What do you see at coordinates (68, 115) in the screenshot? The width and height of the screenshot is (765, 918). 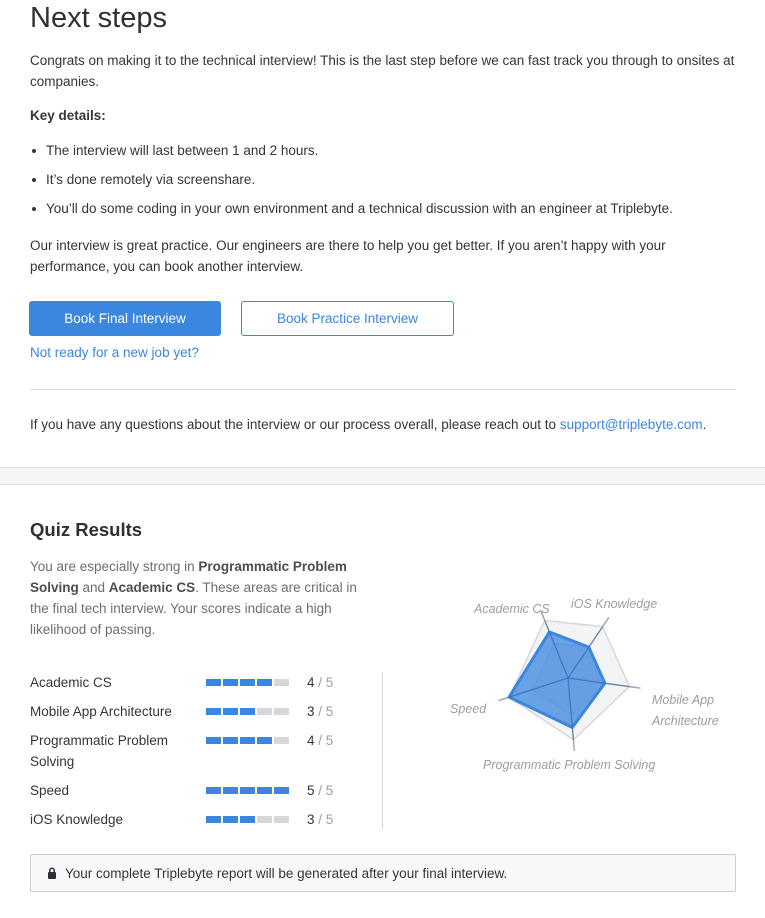 I see `key-details-heading: Key details:` at bounding box center [68, 115].